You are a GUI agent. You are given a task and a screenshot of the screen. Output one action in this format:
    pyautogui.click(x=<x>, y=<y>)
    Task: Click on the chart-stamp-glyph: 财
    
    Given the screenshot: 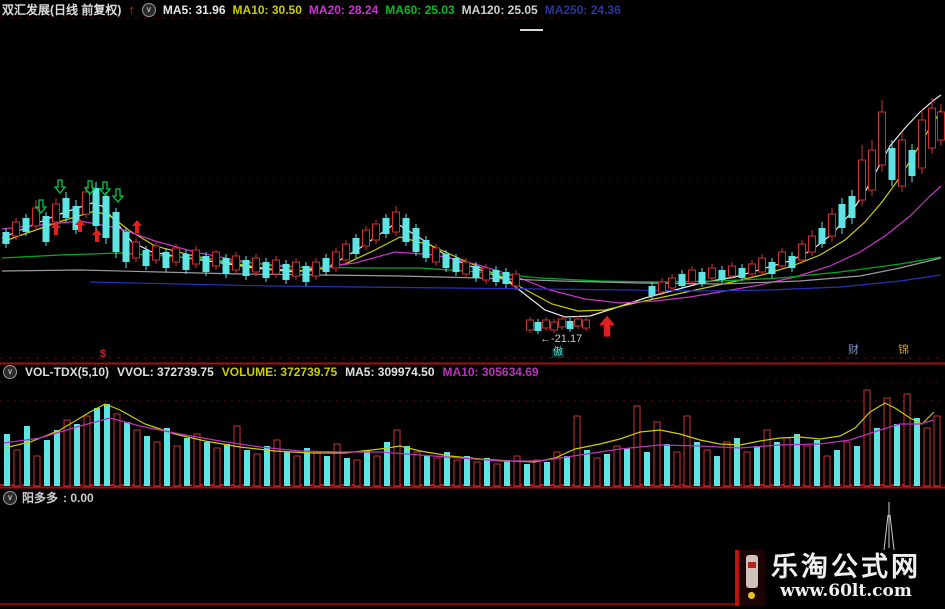 What is the action you would take?
    pyautogui.click(x=853, y=350)
    